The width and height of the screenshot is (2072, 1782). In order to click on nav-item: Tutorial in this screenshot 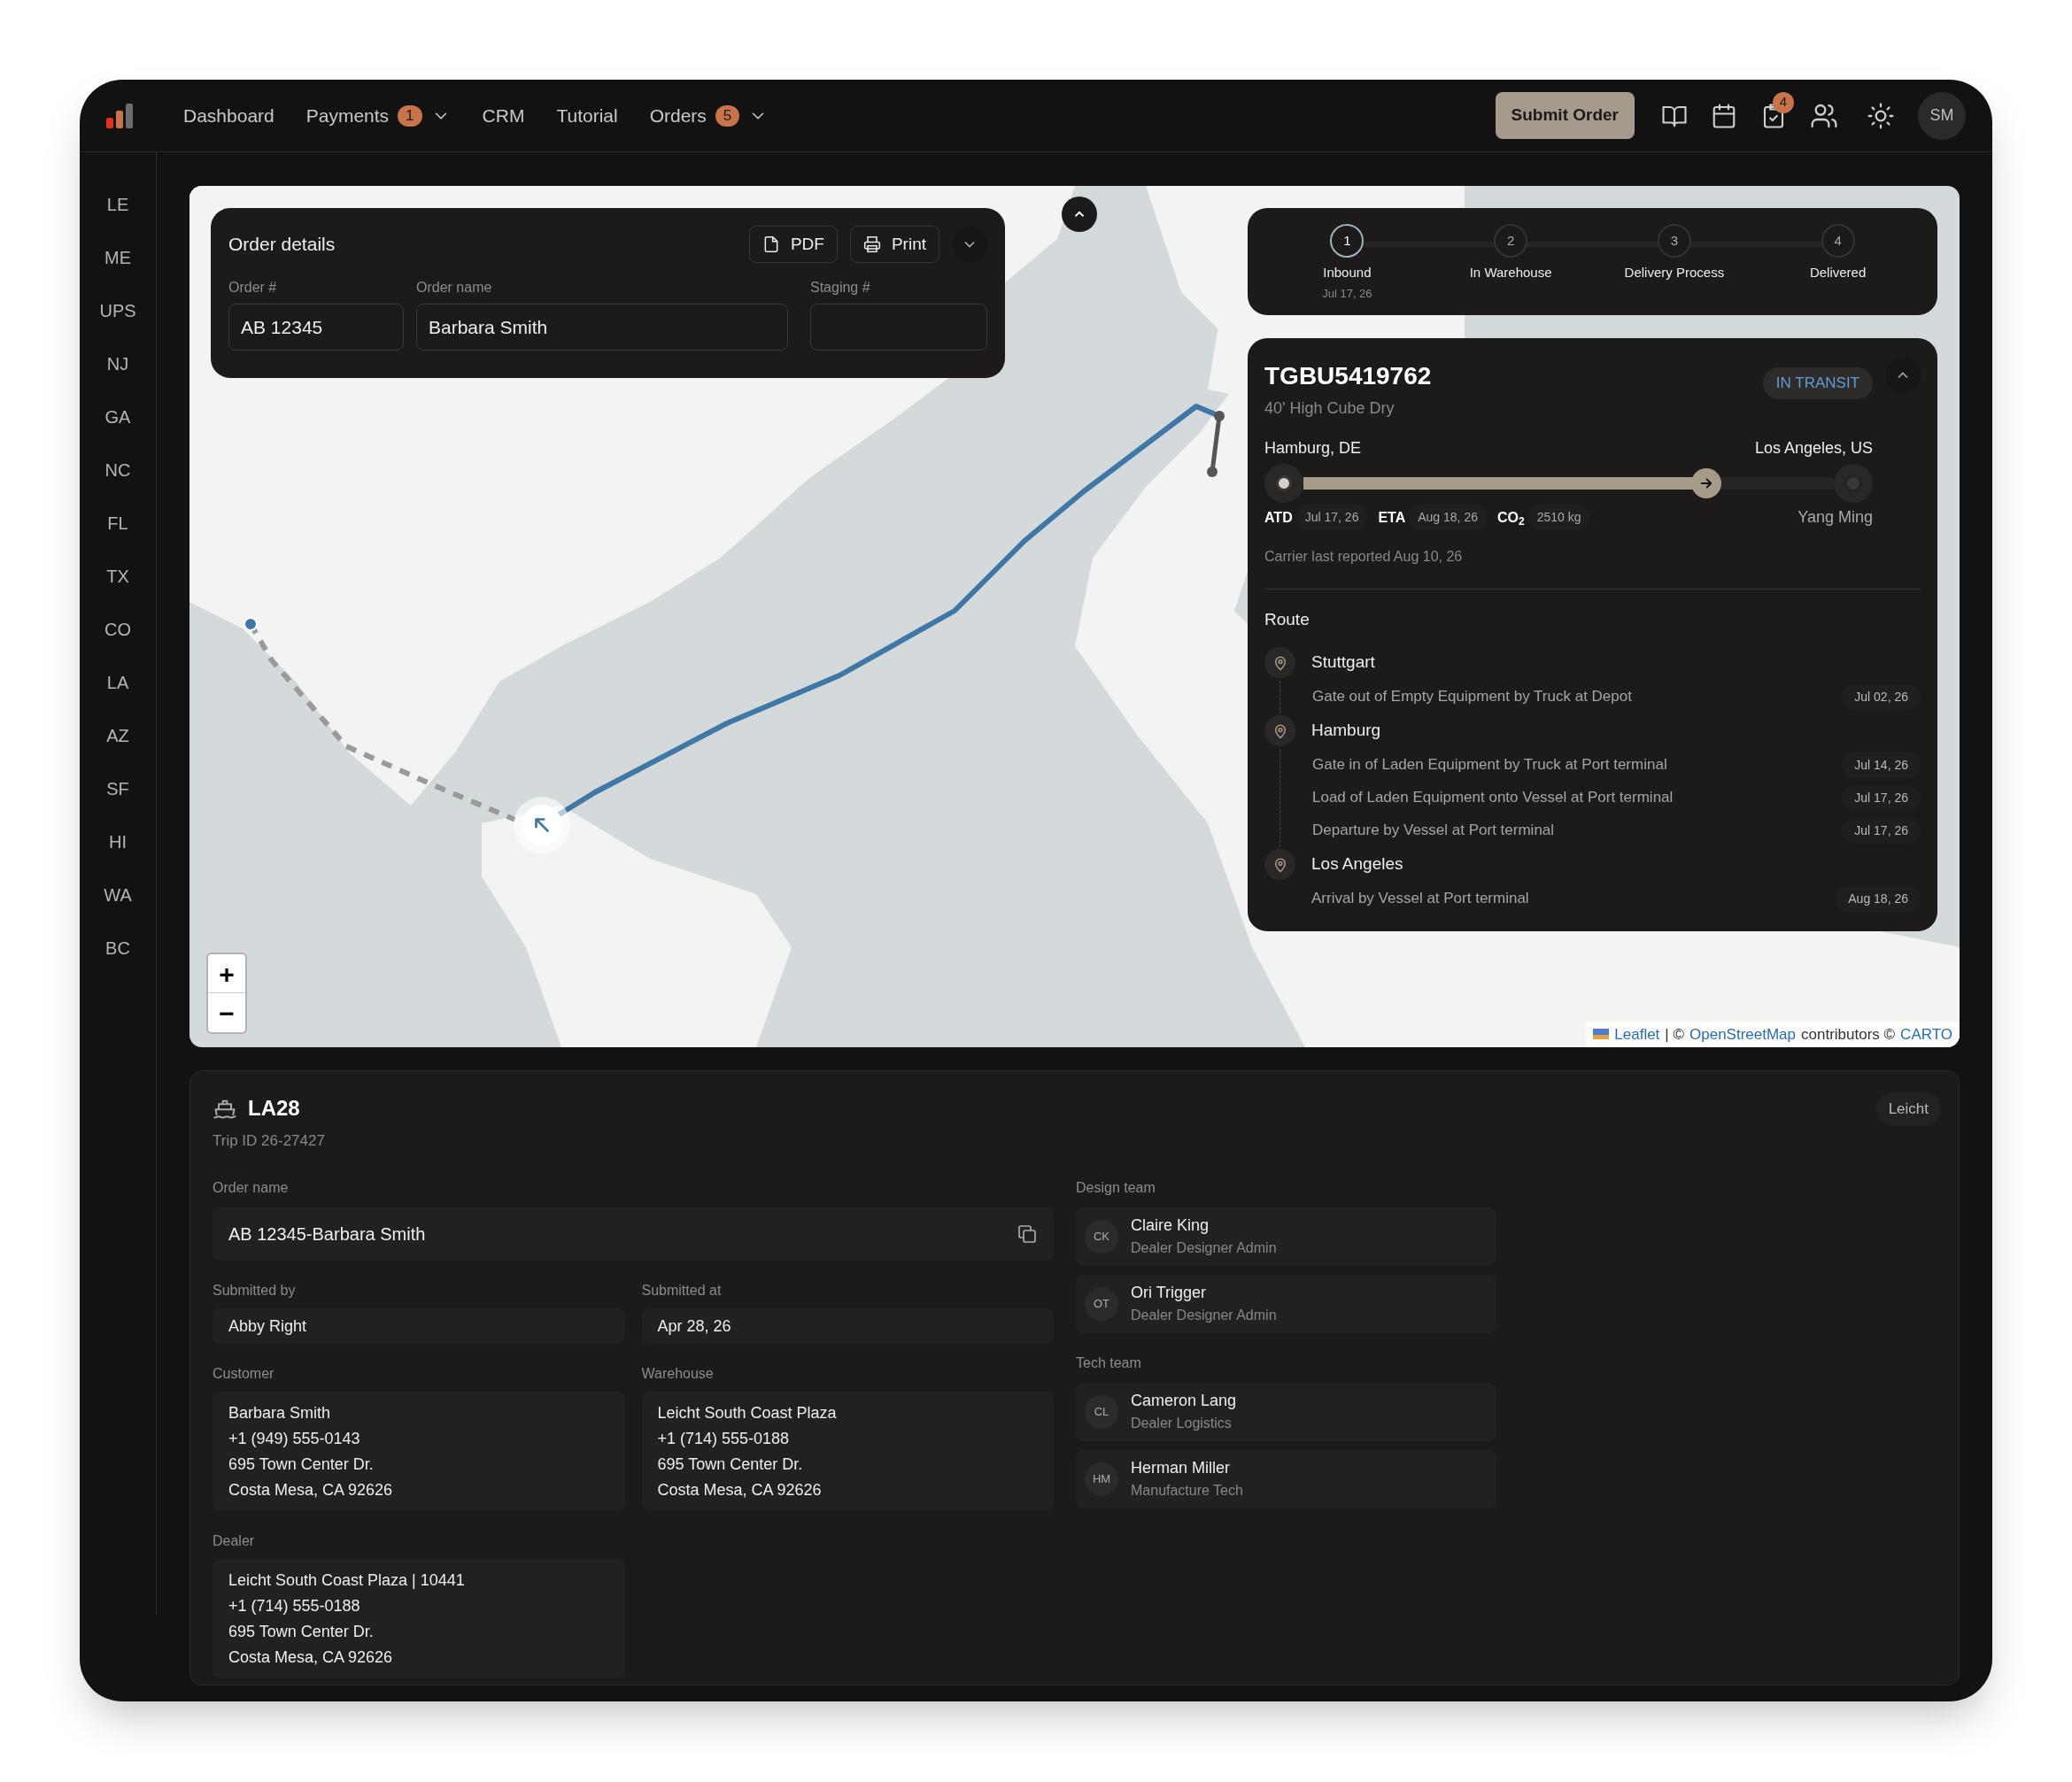, I will do `click(587, 115)`.